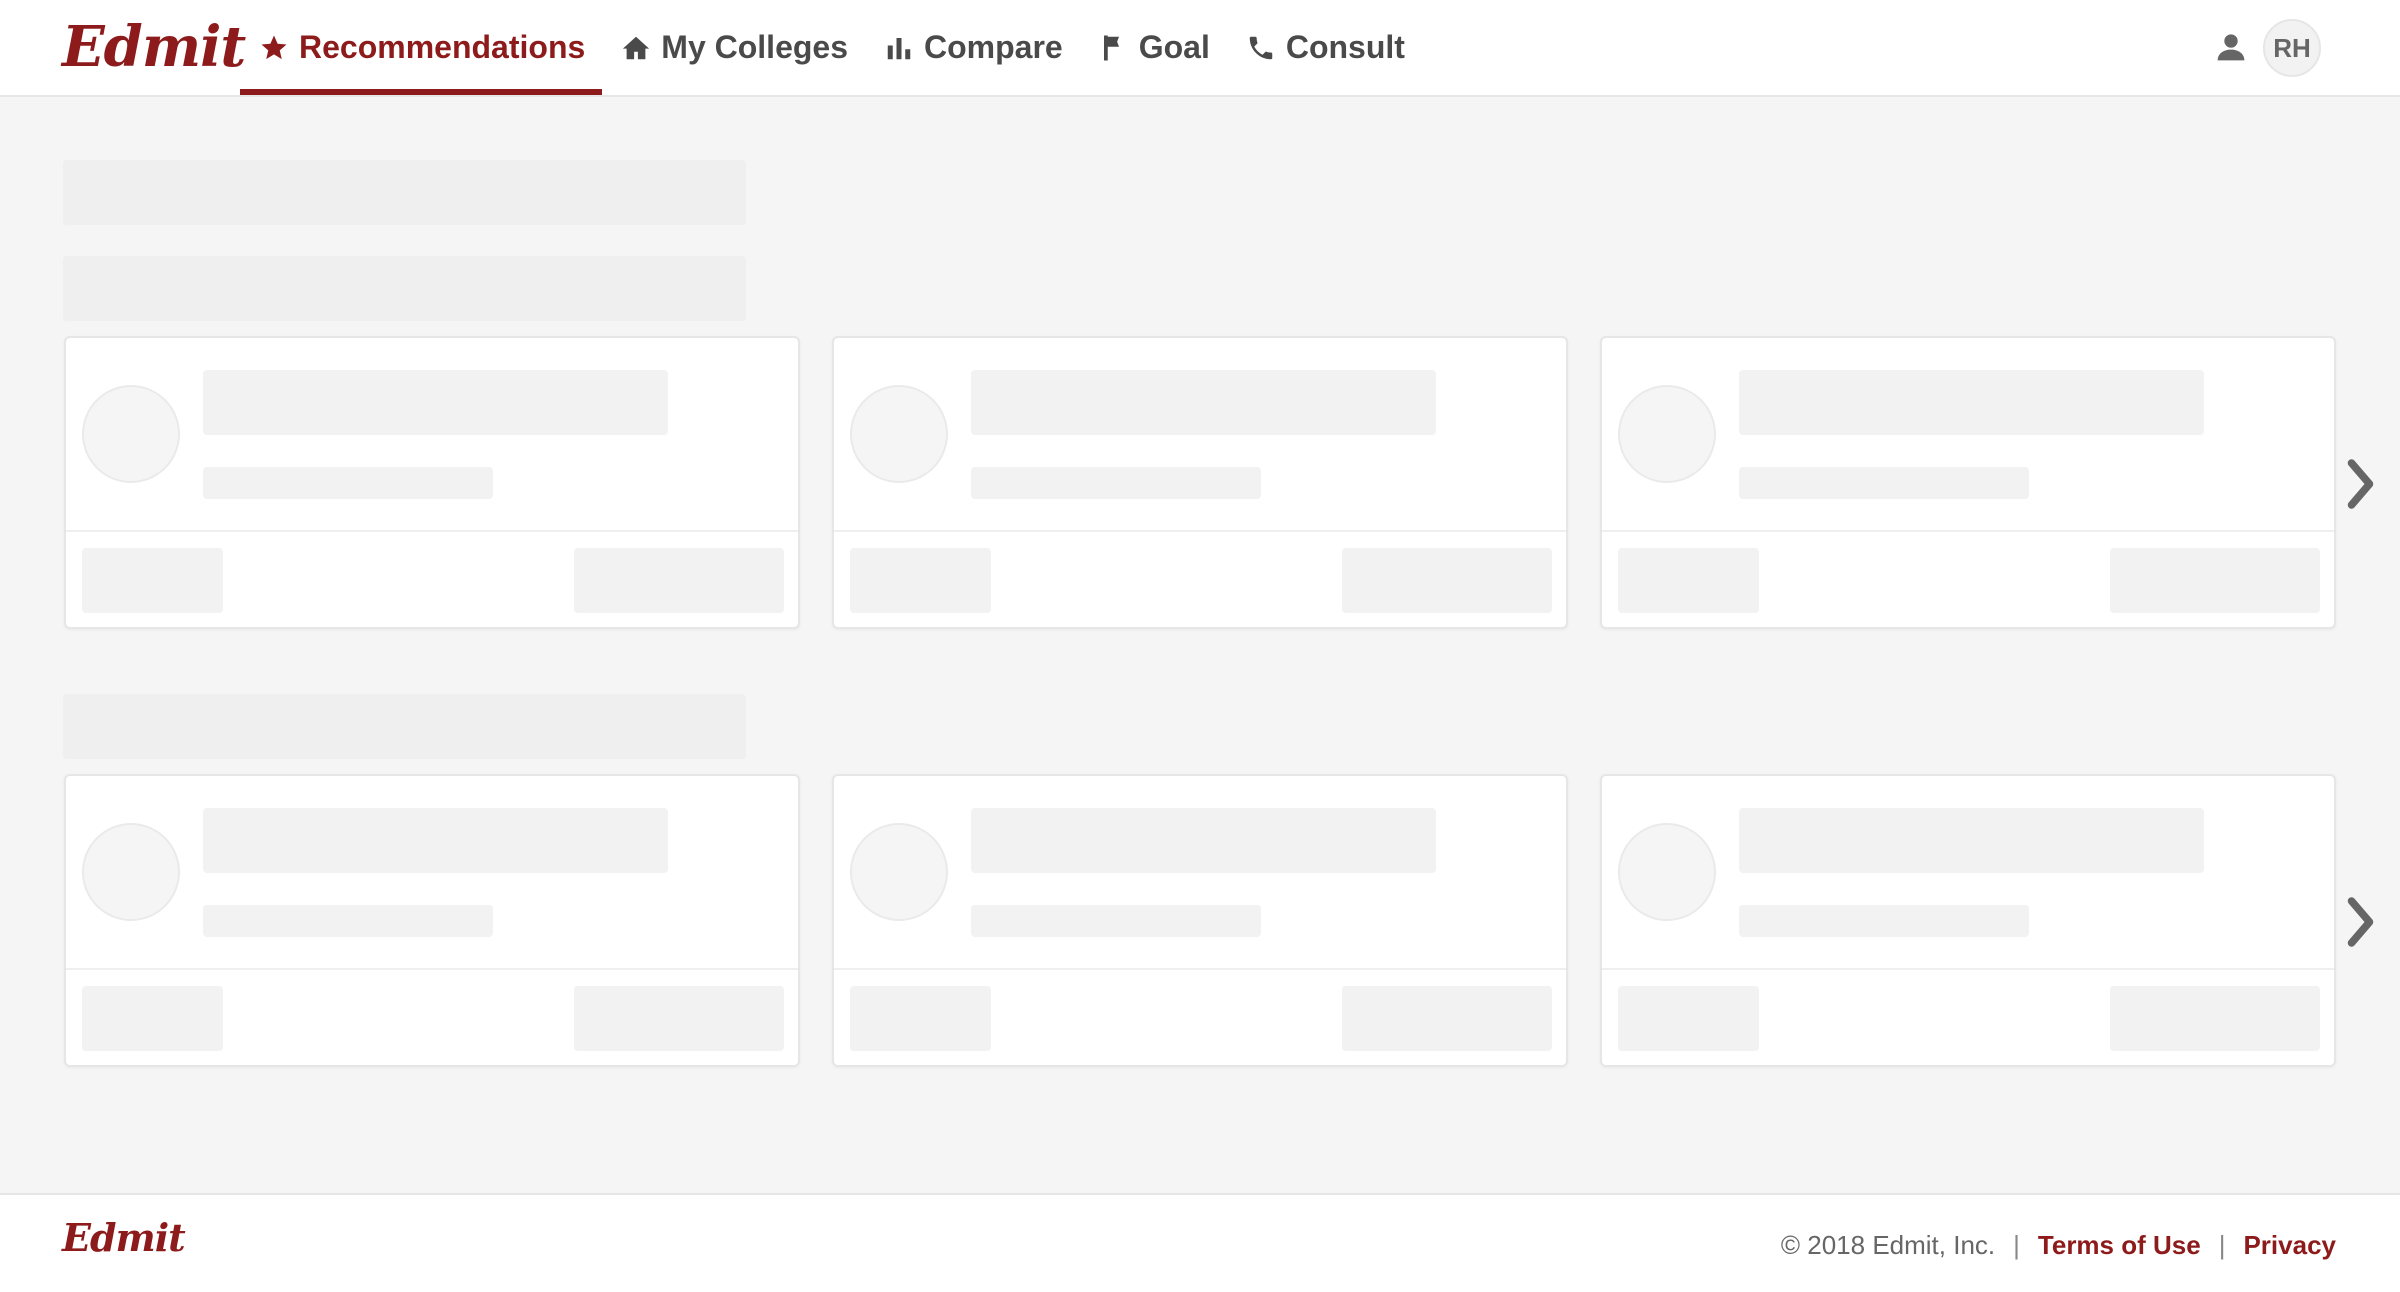 This screenshot has width=2400, height=1292. I want to click on nav-item-goal: Goal, so click(1153, 47).